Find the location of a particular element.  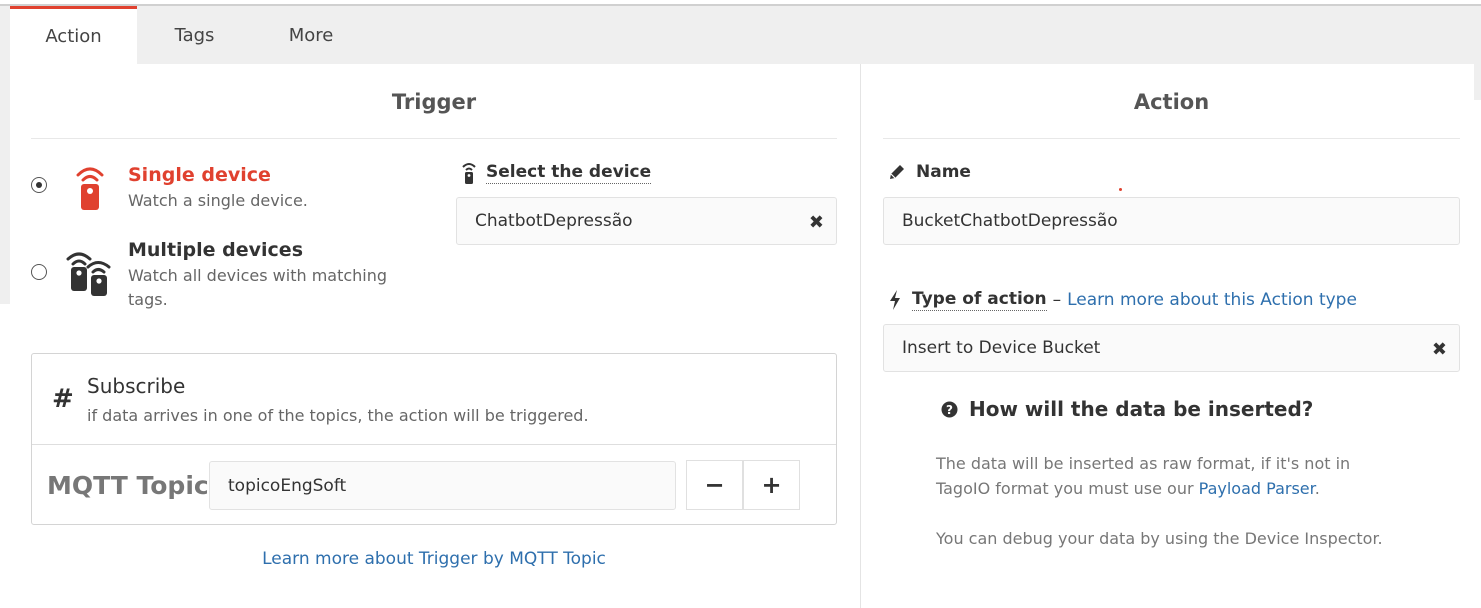

trigger-title-divider is located at coordinates (434, 138).